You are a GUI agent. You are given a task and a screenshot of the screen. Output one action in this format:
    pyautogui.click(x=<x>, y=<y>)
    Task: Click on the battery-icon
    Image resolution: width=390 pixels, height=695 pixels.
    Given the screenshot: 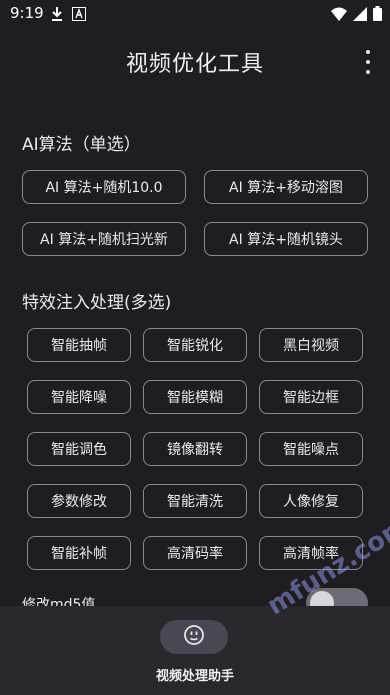 What is the action you would take?
    pyautogui.click(x=377, y=15)
    